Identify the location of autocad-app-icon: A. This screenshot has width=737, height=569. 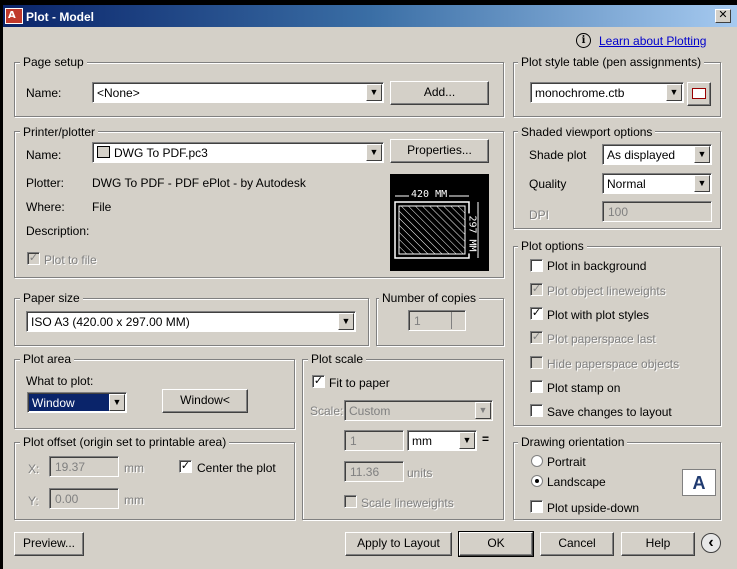
(14, 16).